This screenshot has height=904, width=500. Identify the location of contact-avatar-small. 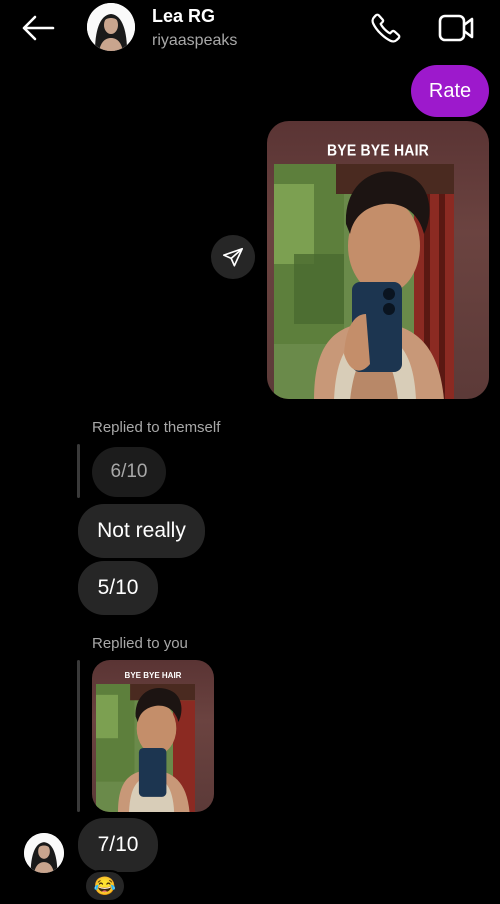
(44, 853).